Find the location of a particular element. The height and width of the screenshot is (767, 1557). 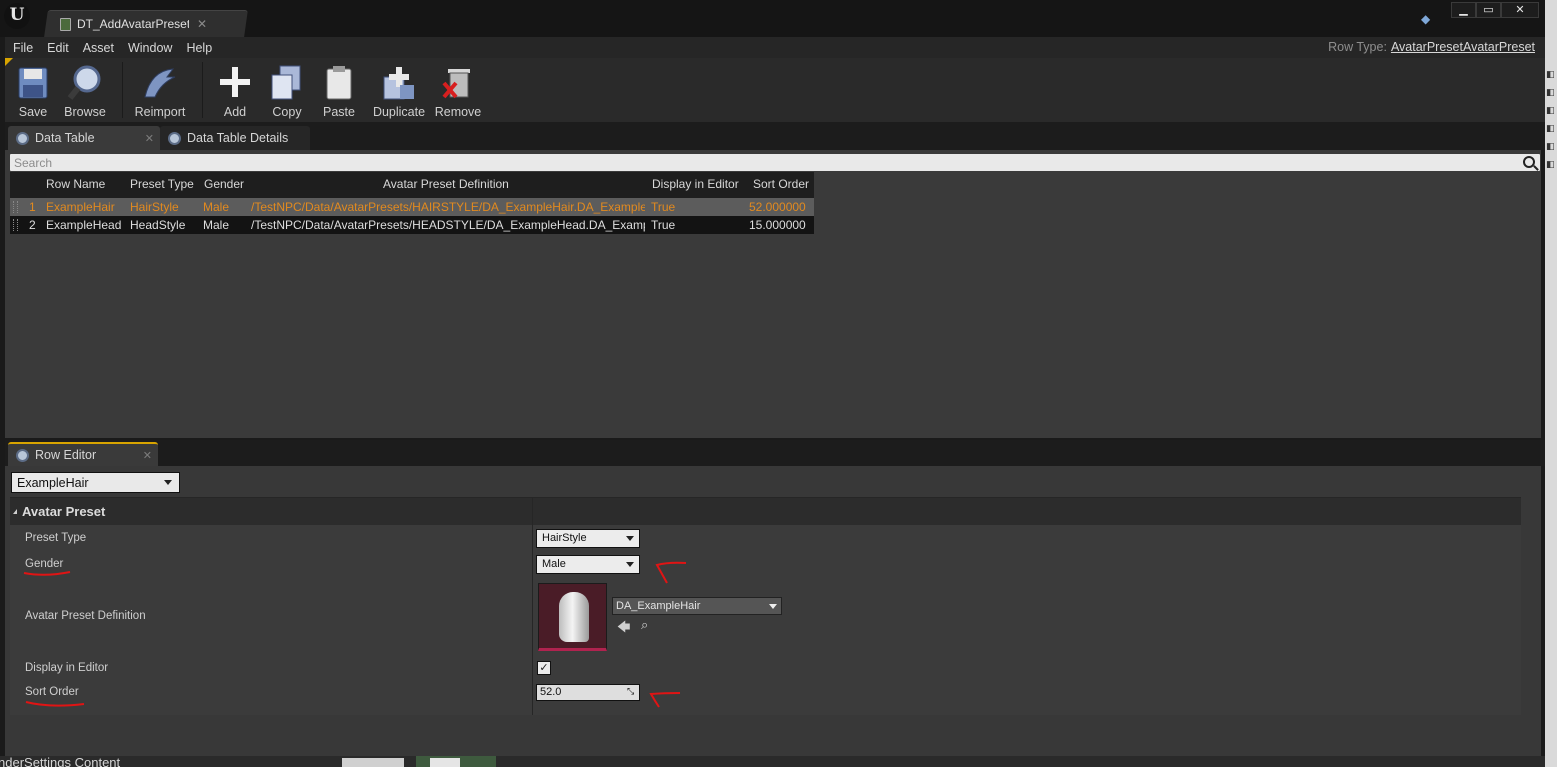

paste-button: Paste is located at coordinates (339, 90).